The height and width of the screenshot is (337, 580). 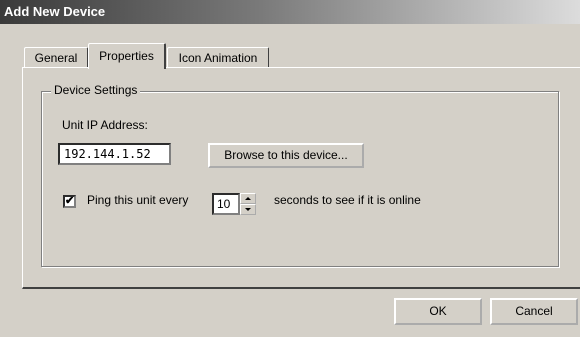 I want to click on ping-label: Ping this unit every, so click(x=138, y=200).